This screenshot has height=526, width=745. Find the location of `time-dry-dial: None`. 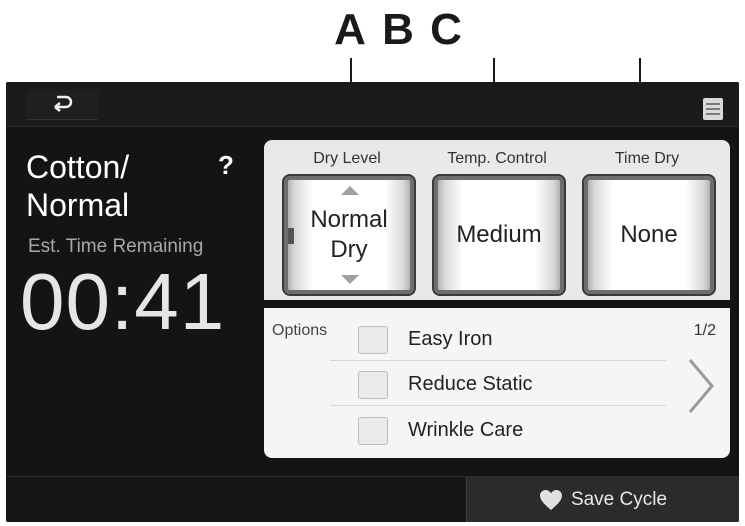

time-dry-dial: None is located at coordinates (649, 235).